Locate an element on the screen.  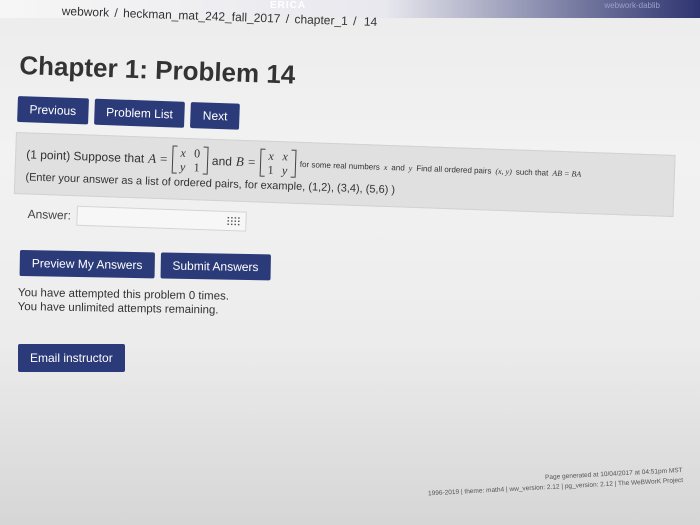
equation-editor-icon is located at coordinates (234, 221).